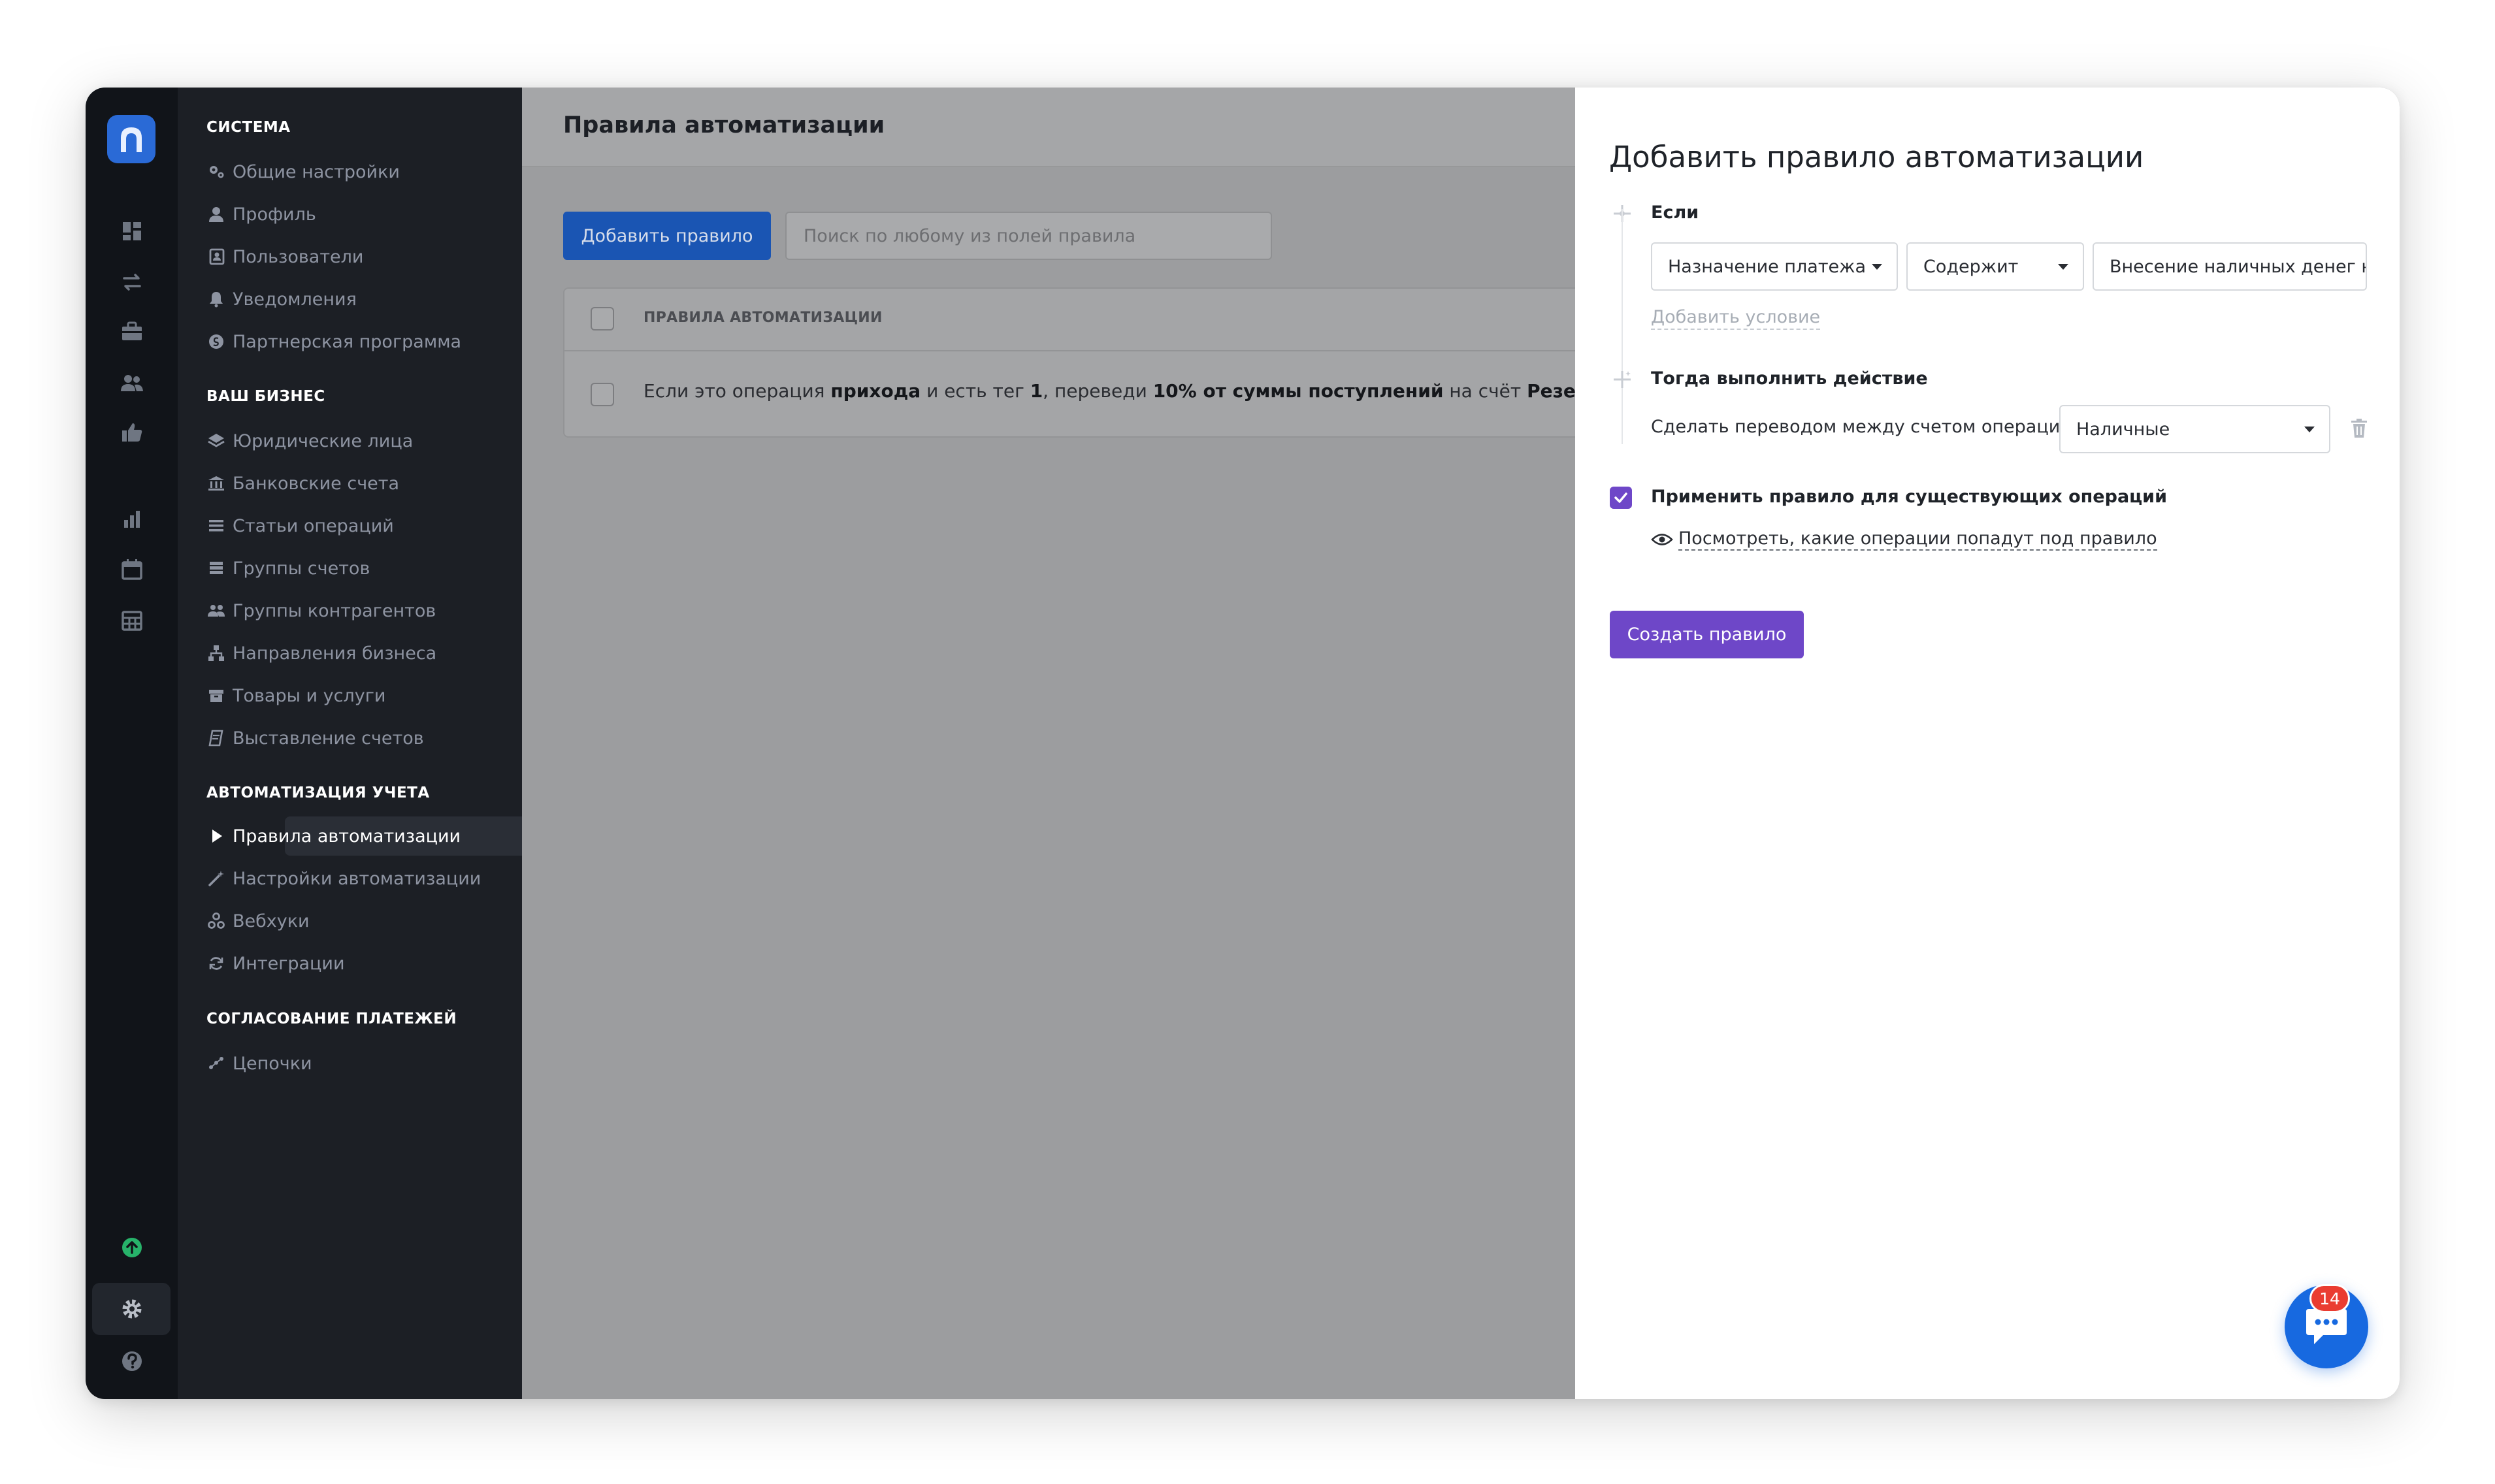 This screenshot has height=1484, width=2495. What do you see at coordinates (216, 1063) in the screenshot?
I see `chain-icon` at bounding box center [216, 1063].